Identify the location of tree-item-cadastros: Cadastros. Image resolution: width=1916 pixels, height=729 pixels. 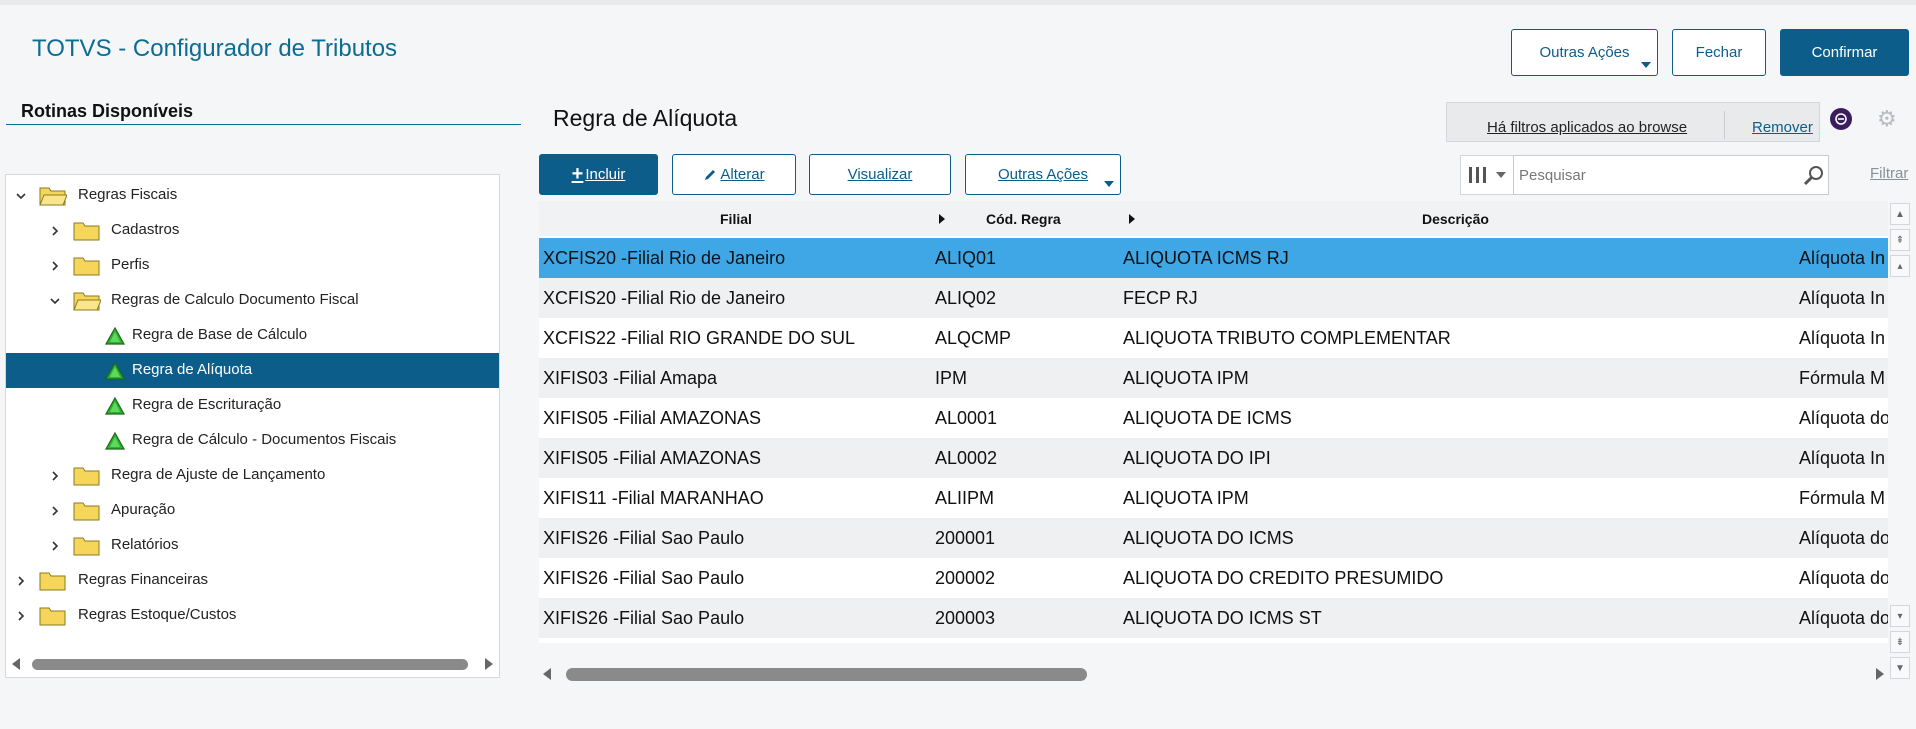
(252, 230).